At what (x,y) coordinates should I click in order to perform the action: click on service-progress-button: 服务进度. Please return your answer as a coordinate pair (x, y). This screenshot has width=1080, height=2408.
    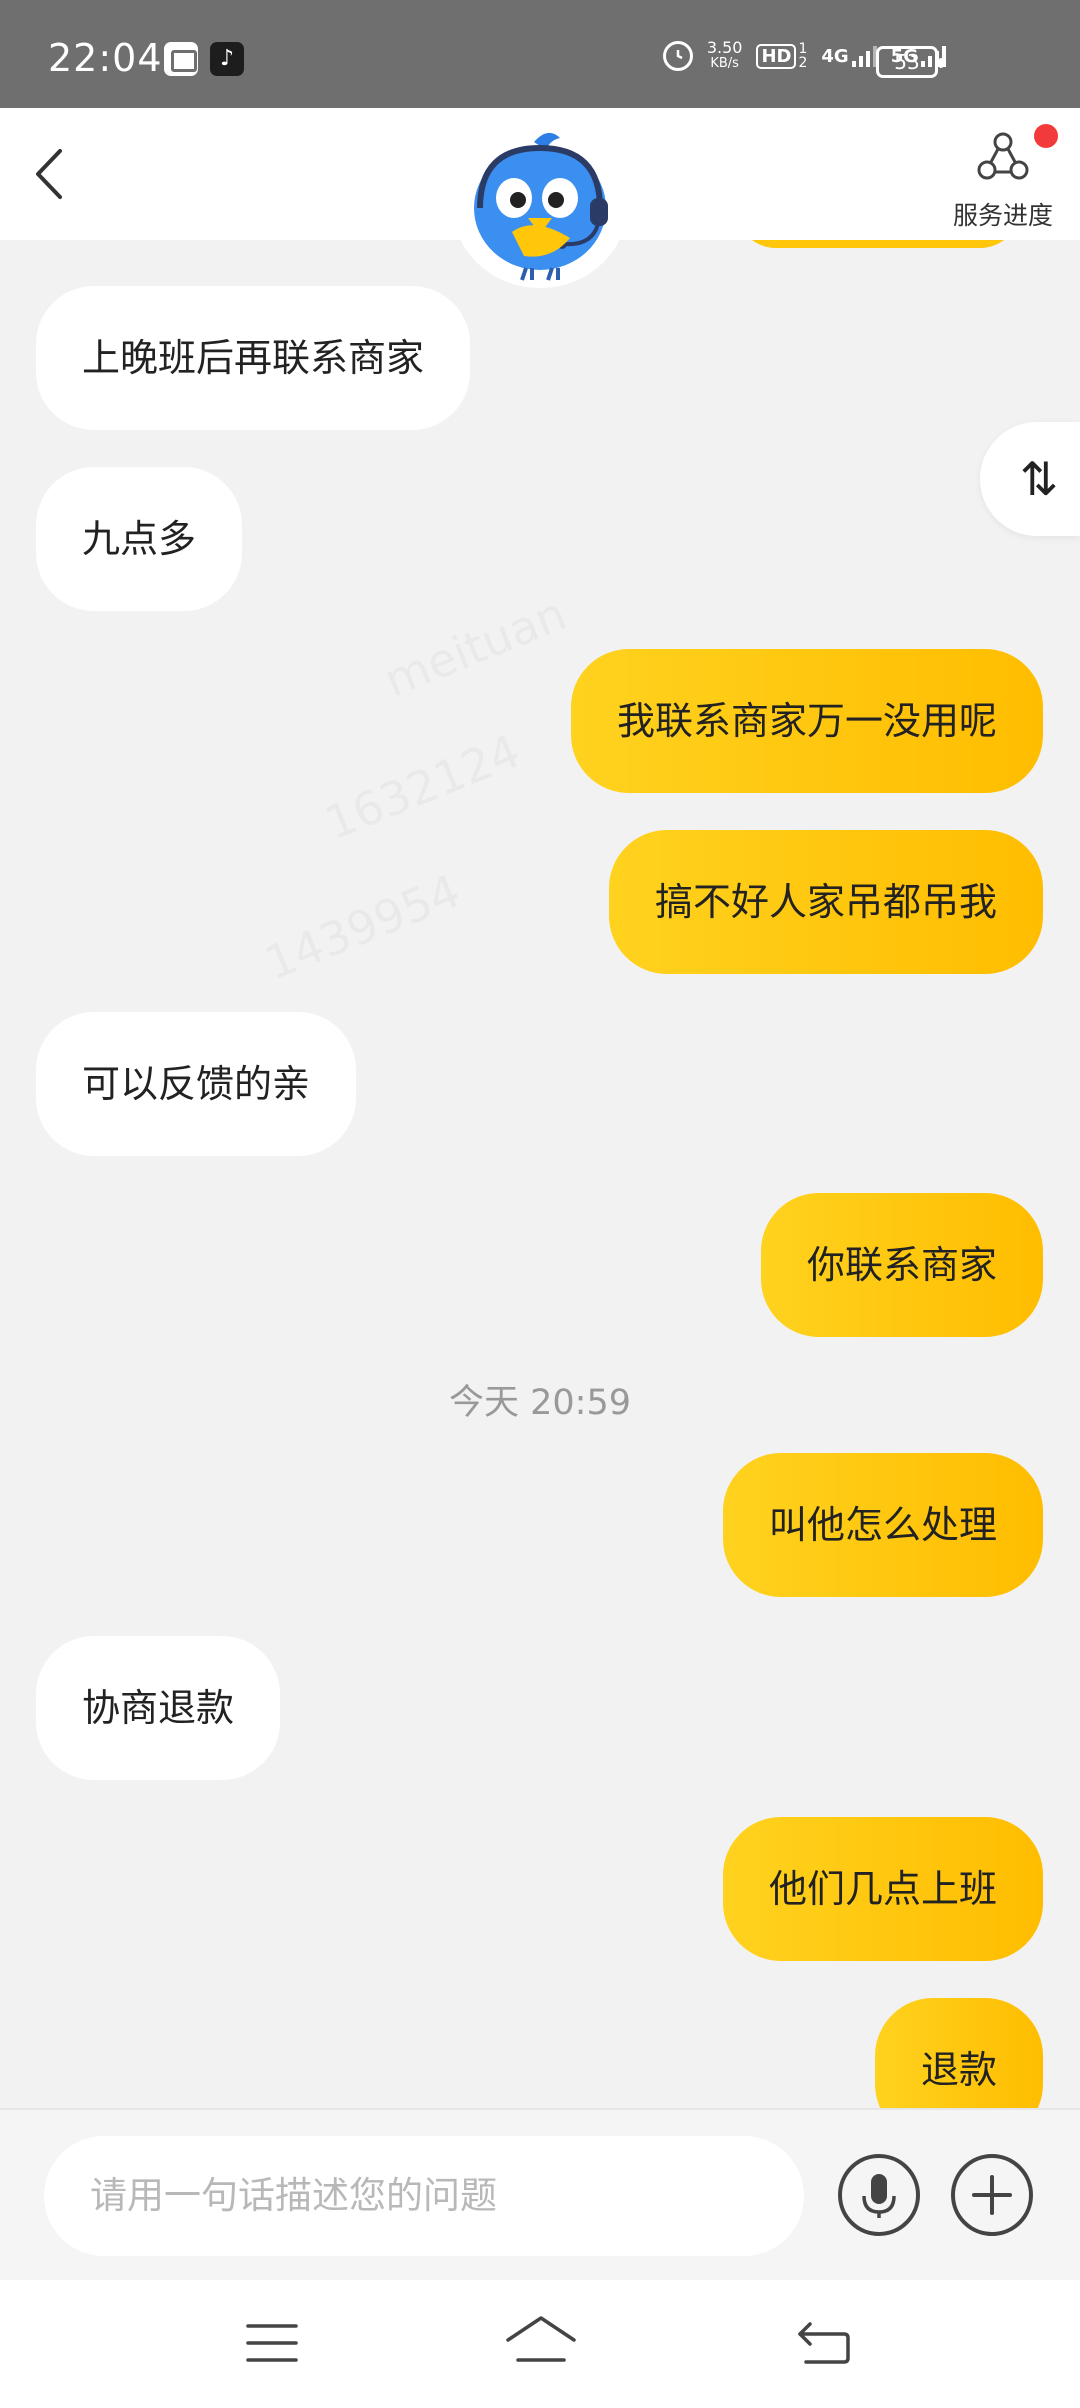
    Looking at the image, I should click on (1003, 179).